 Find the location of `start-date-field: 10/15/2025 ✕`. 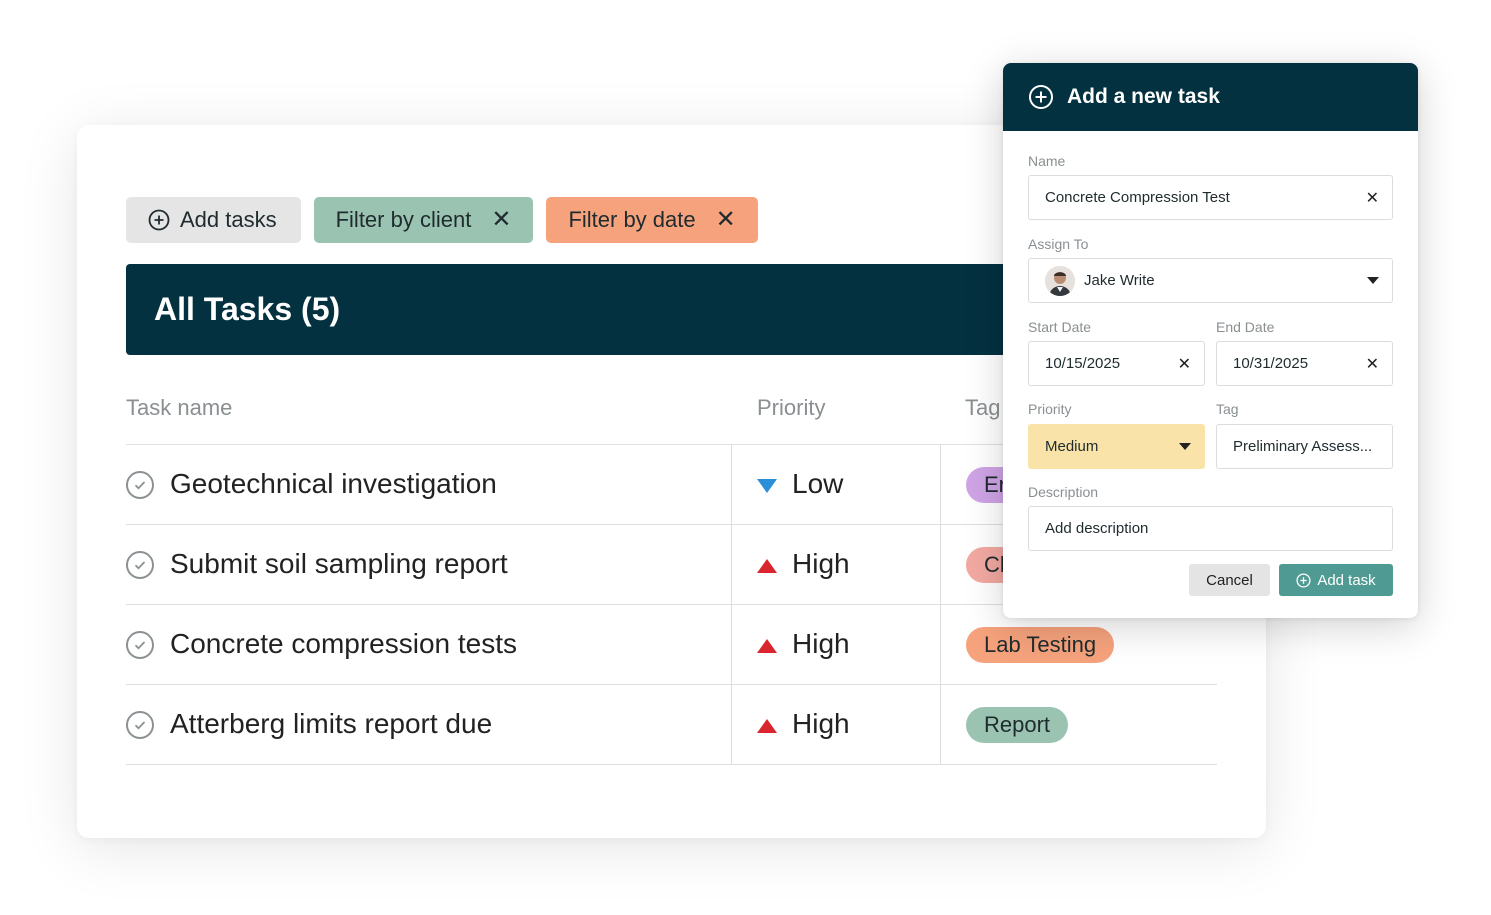

start-date-field: 10/15/2025 ✕ is located at coordinates (1116, 363).